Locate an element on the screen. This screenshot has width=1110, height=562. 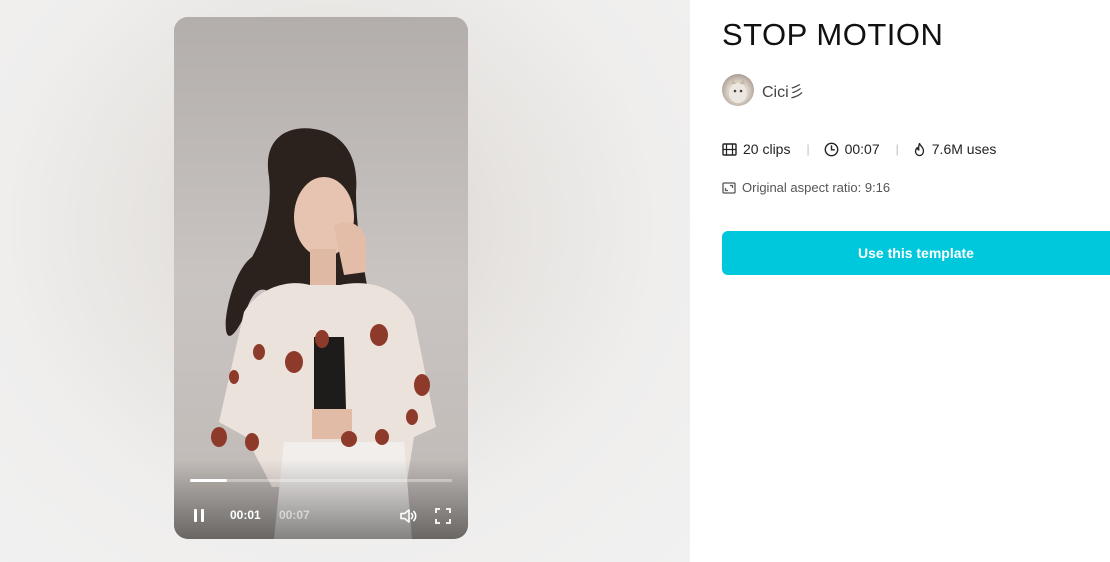
film-icon is located at coordinates (729, 149).